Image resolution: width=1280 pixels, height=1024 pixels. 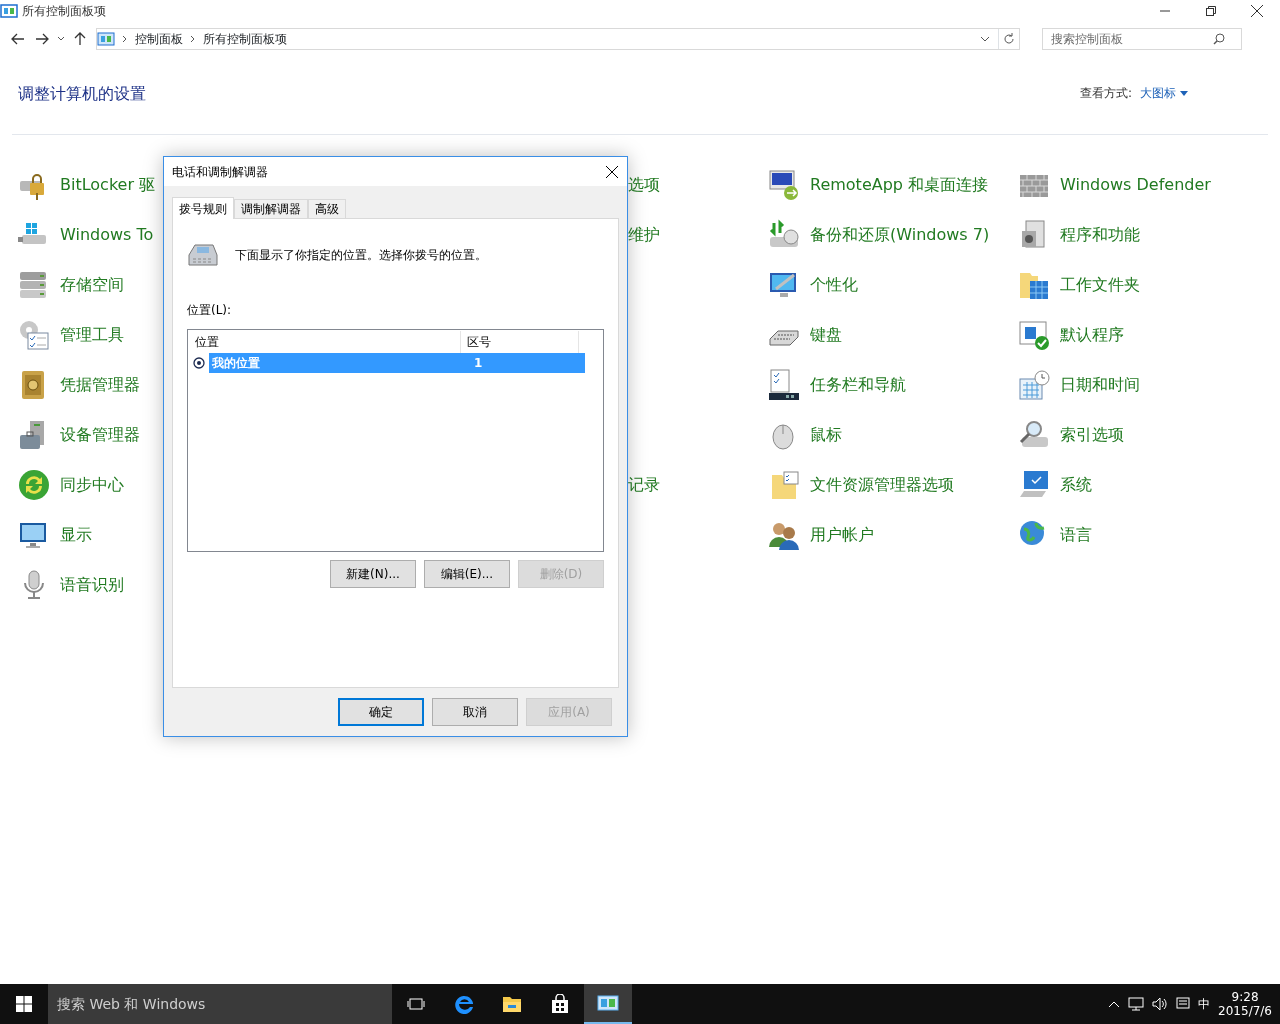 What do you see at coordinates (842, 535) in the screenshot?
I see `control-panel-link: 用户帐户` at bounding box center [842, 535].